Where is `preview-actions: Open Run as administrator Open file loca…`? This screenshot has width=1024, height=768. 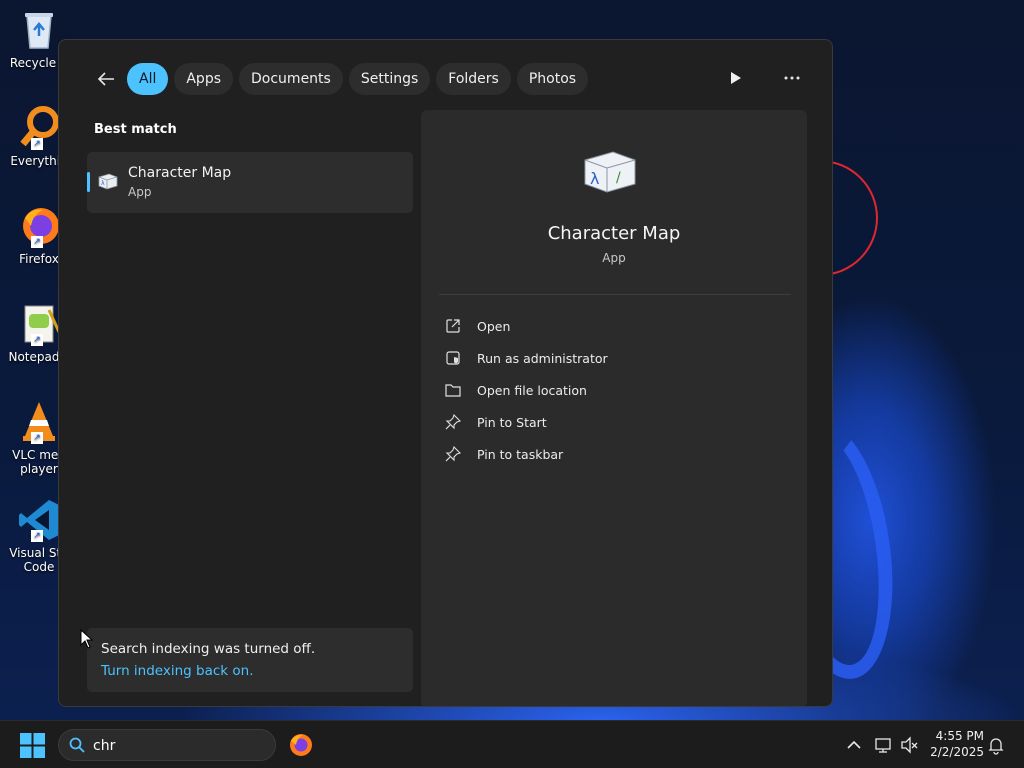 preview-actions: Open Run as administrator Open file loca… is located at coordinates (613, 390).